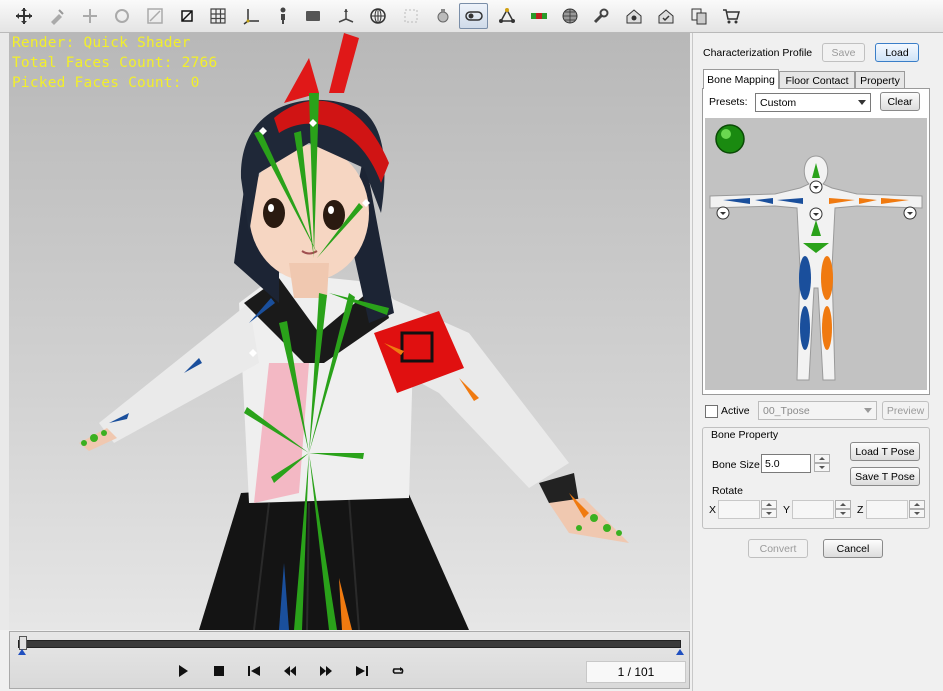 The width and height of the screenshot is (943, 691). Describe the element at coordinates (813, 509) in the screenshot. I see `rotate-y-input` at that location.